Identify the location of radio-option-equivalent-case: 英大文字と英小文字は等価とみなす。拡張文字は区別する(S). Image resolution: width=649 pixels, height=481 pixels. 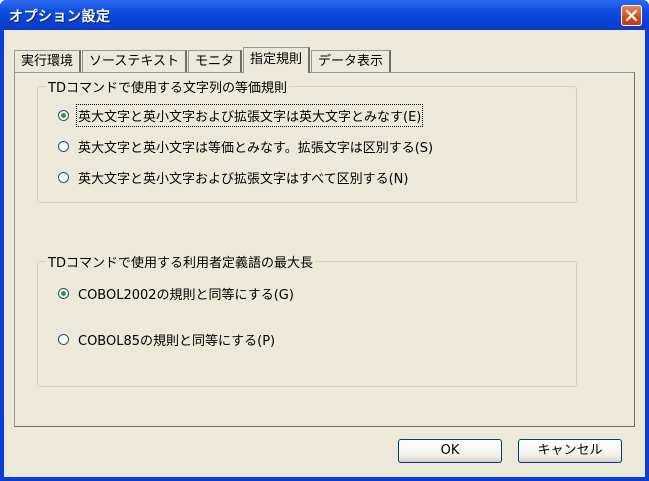
(245, 146).